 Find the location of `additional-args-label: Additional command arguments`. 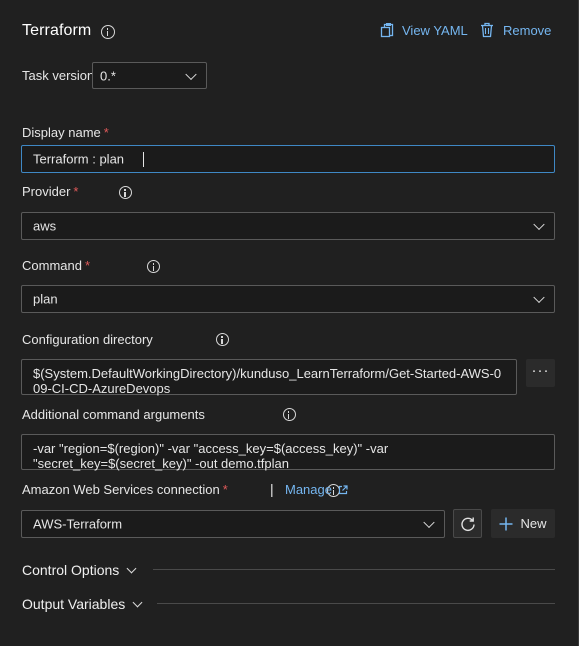

additional-args-label: Additional command arguments is located at coordinates (113, 414).